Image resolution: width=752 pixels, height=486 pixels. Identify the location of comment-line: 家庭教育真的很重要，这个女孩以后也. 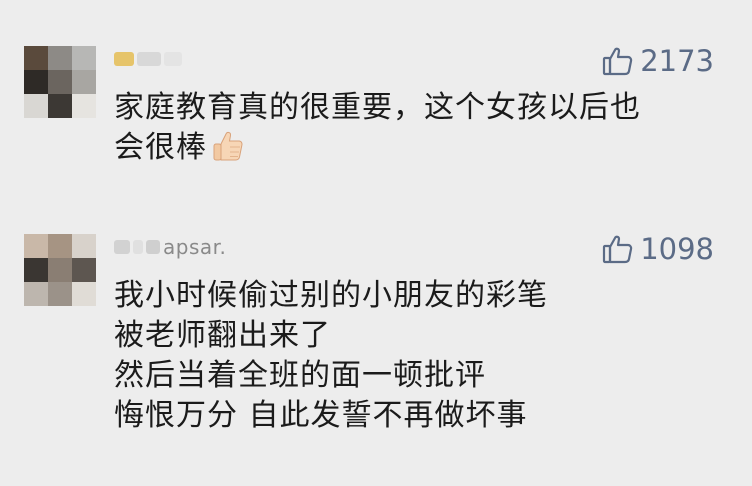
(377, 107).